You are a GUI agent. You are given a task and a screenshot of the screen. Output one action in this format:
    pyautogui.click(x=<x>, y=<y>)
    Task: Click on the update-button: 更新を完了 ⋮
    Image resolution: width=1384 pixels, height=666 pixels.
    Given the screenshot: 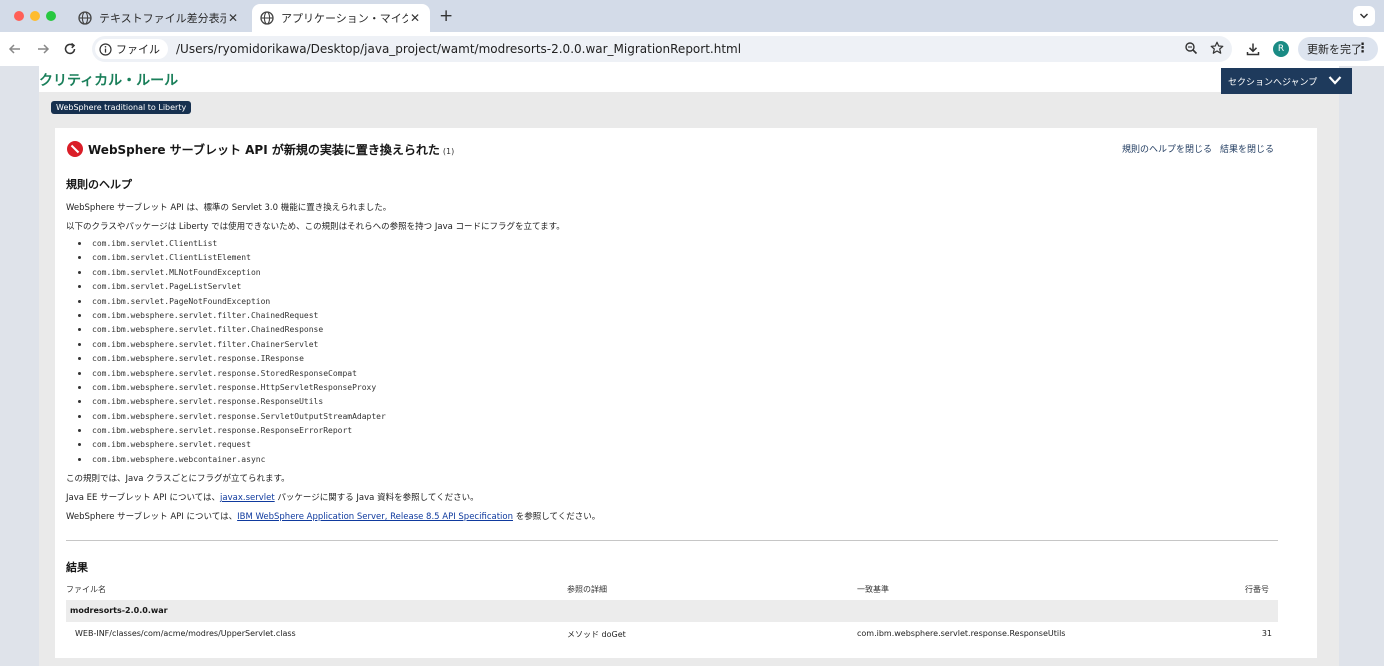 What is the action you would take?
    pyautogui.click(x=1338, y=49)
    